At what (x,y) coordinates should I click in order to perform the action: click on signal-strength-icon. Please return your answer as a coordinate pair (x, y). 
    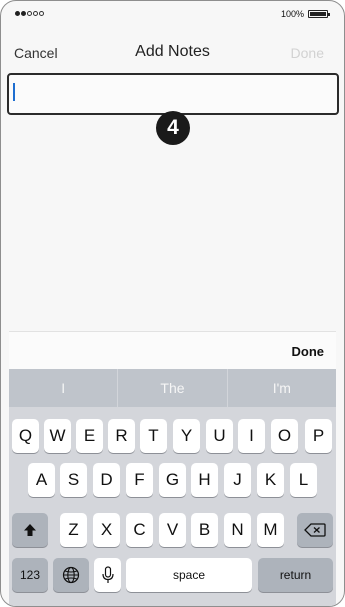
    Looking at the image, I should click on (29, 13).